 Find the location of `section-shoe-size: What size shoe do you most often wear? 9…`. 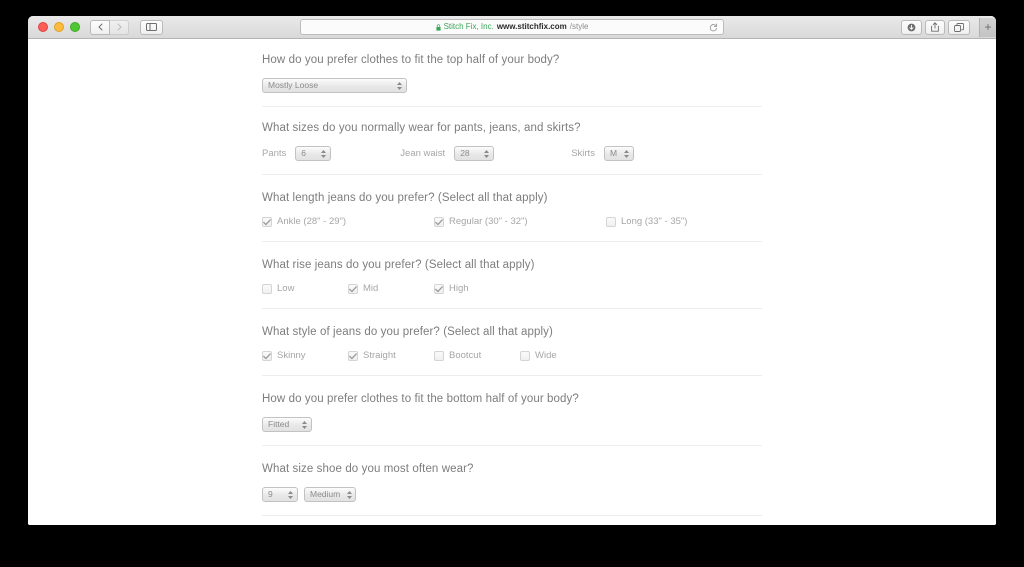

section-shoe-size: What size shoe do you most often wear? 9… is located at coordinates (512, 481).